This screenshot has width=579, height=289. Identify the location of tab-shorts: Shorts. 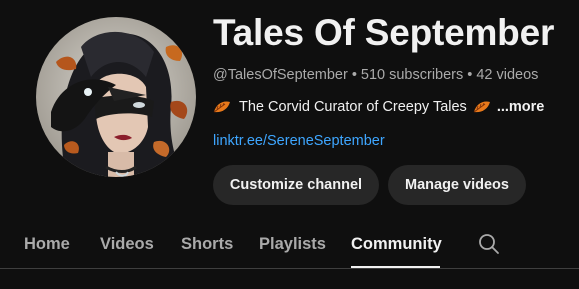
(207, 244).